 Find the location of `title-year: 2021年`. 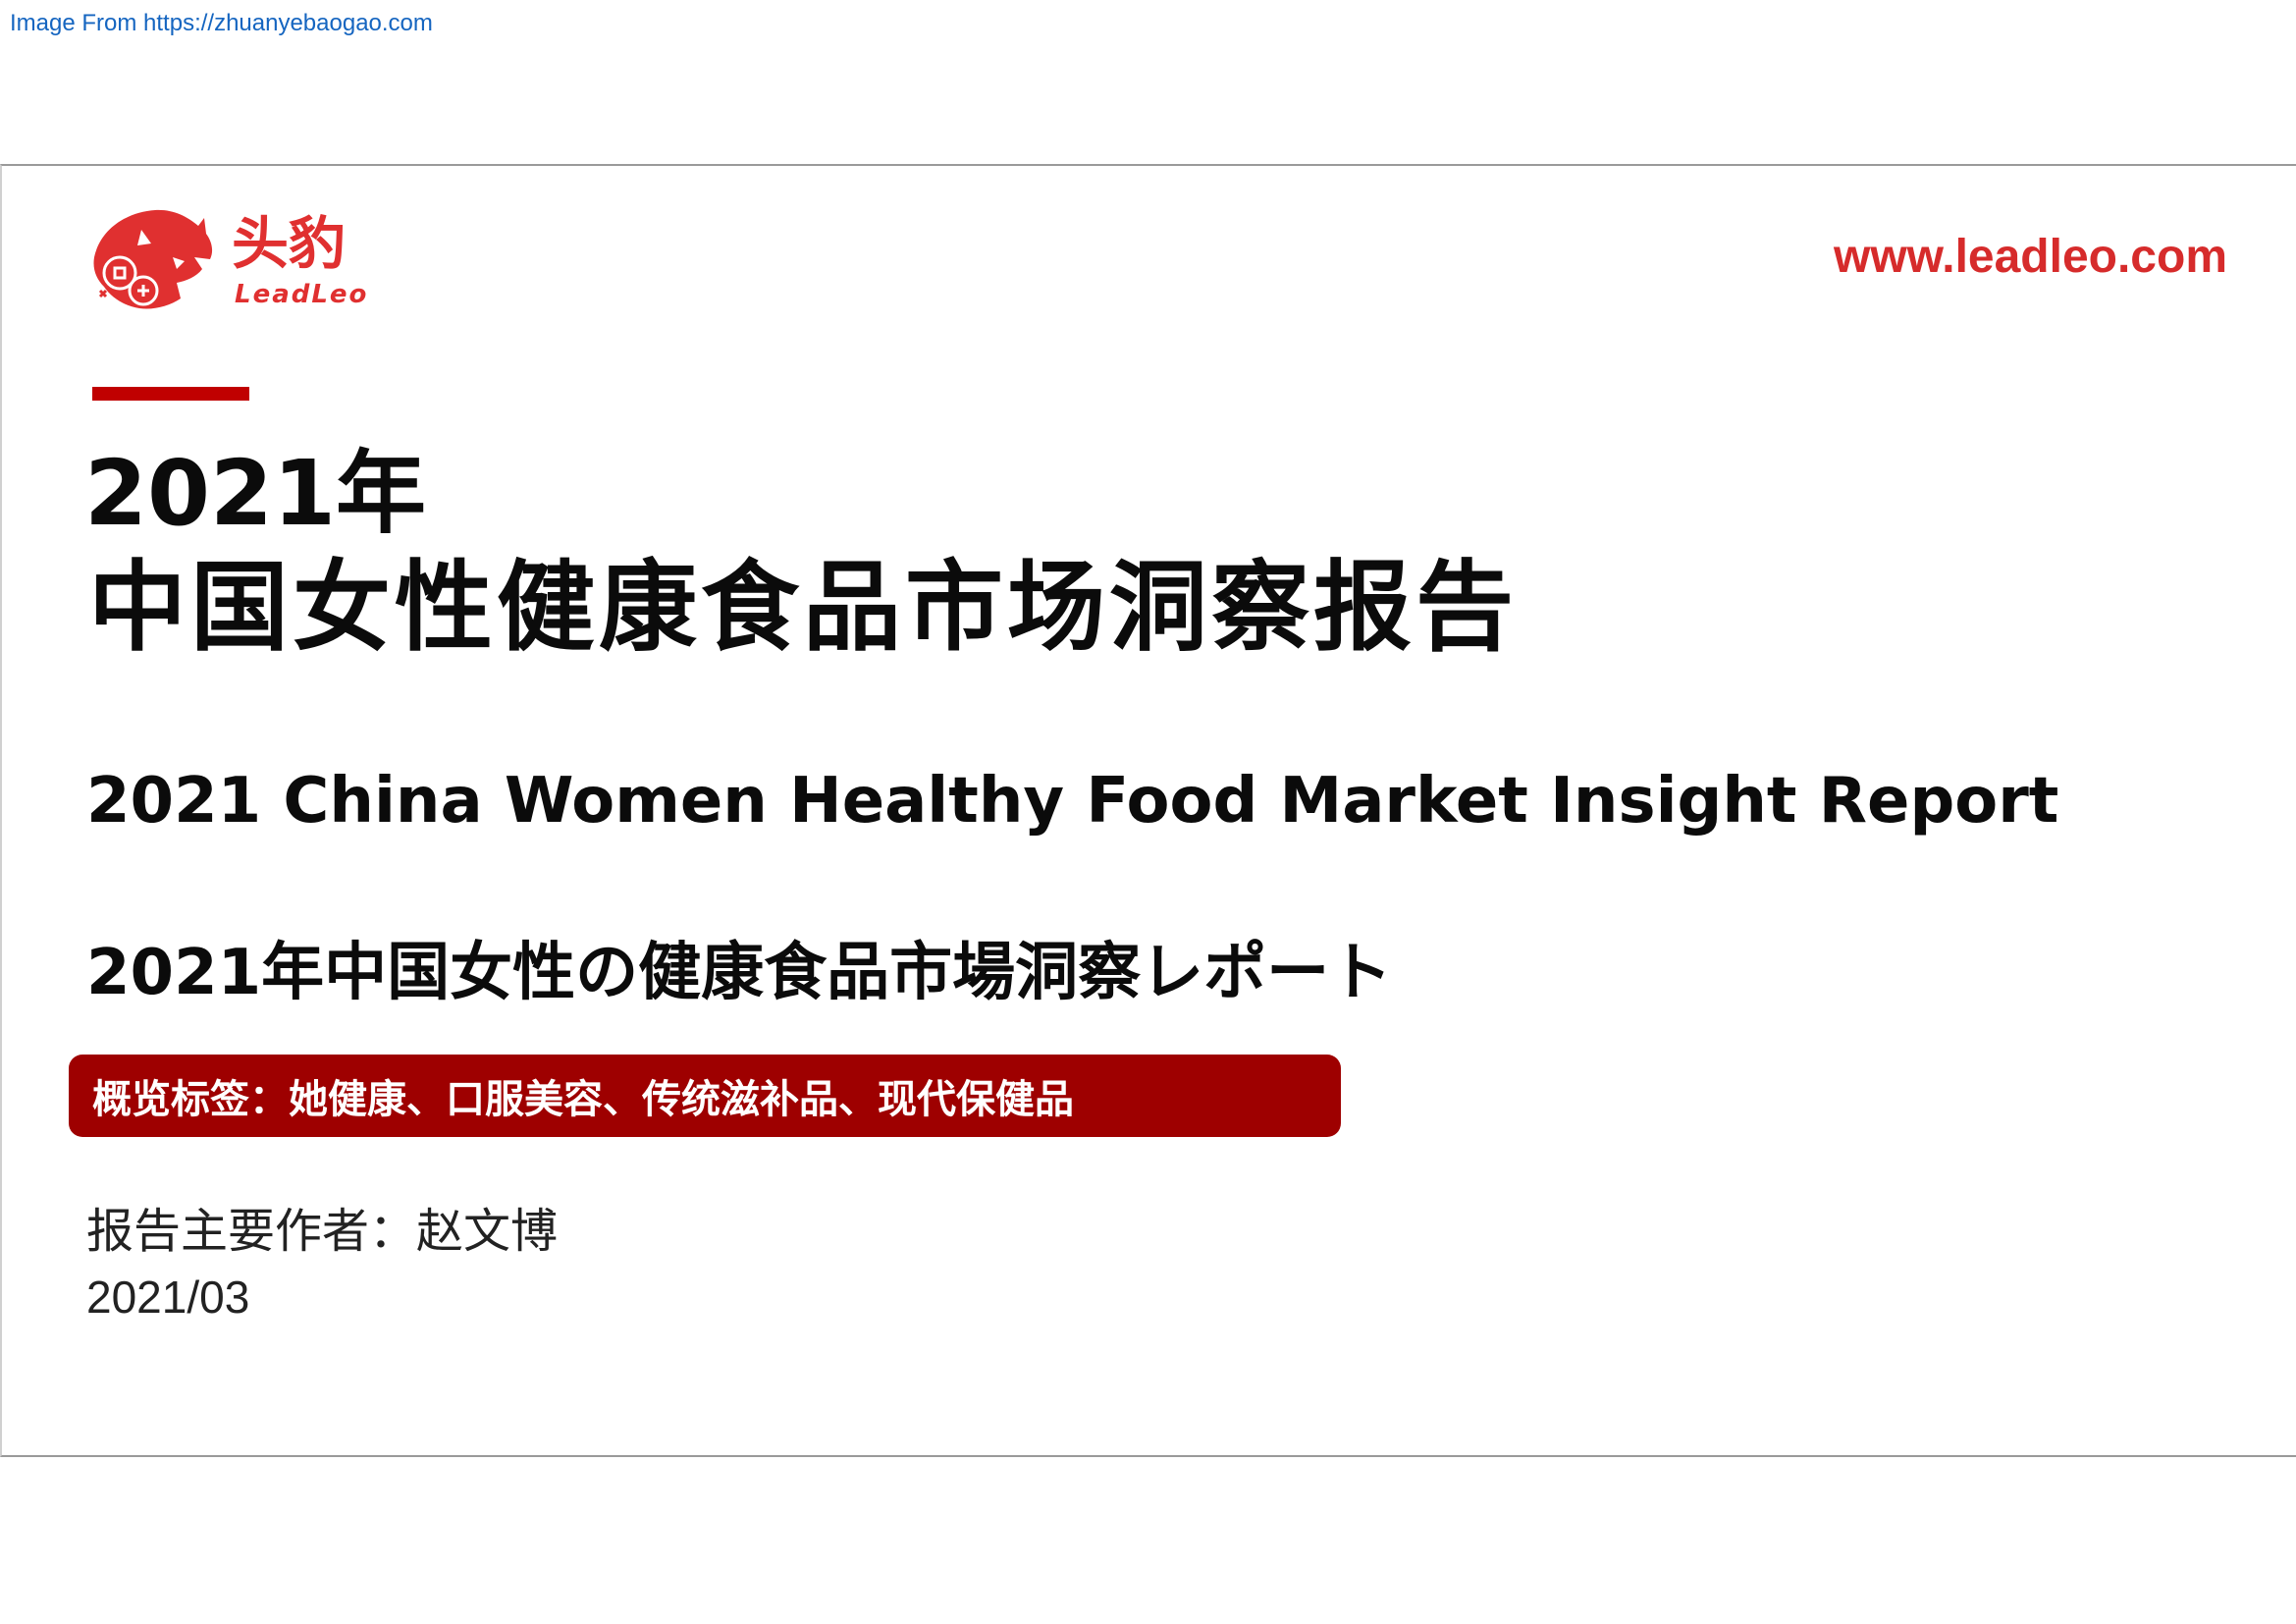

title-year: 2021年 is located at coordinates (255, 493).